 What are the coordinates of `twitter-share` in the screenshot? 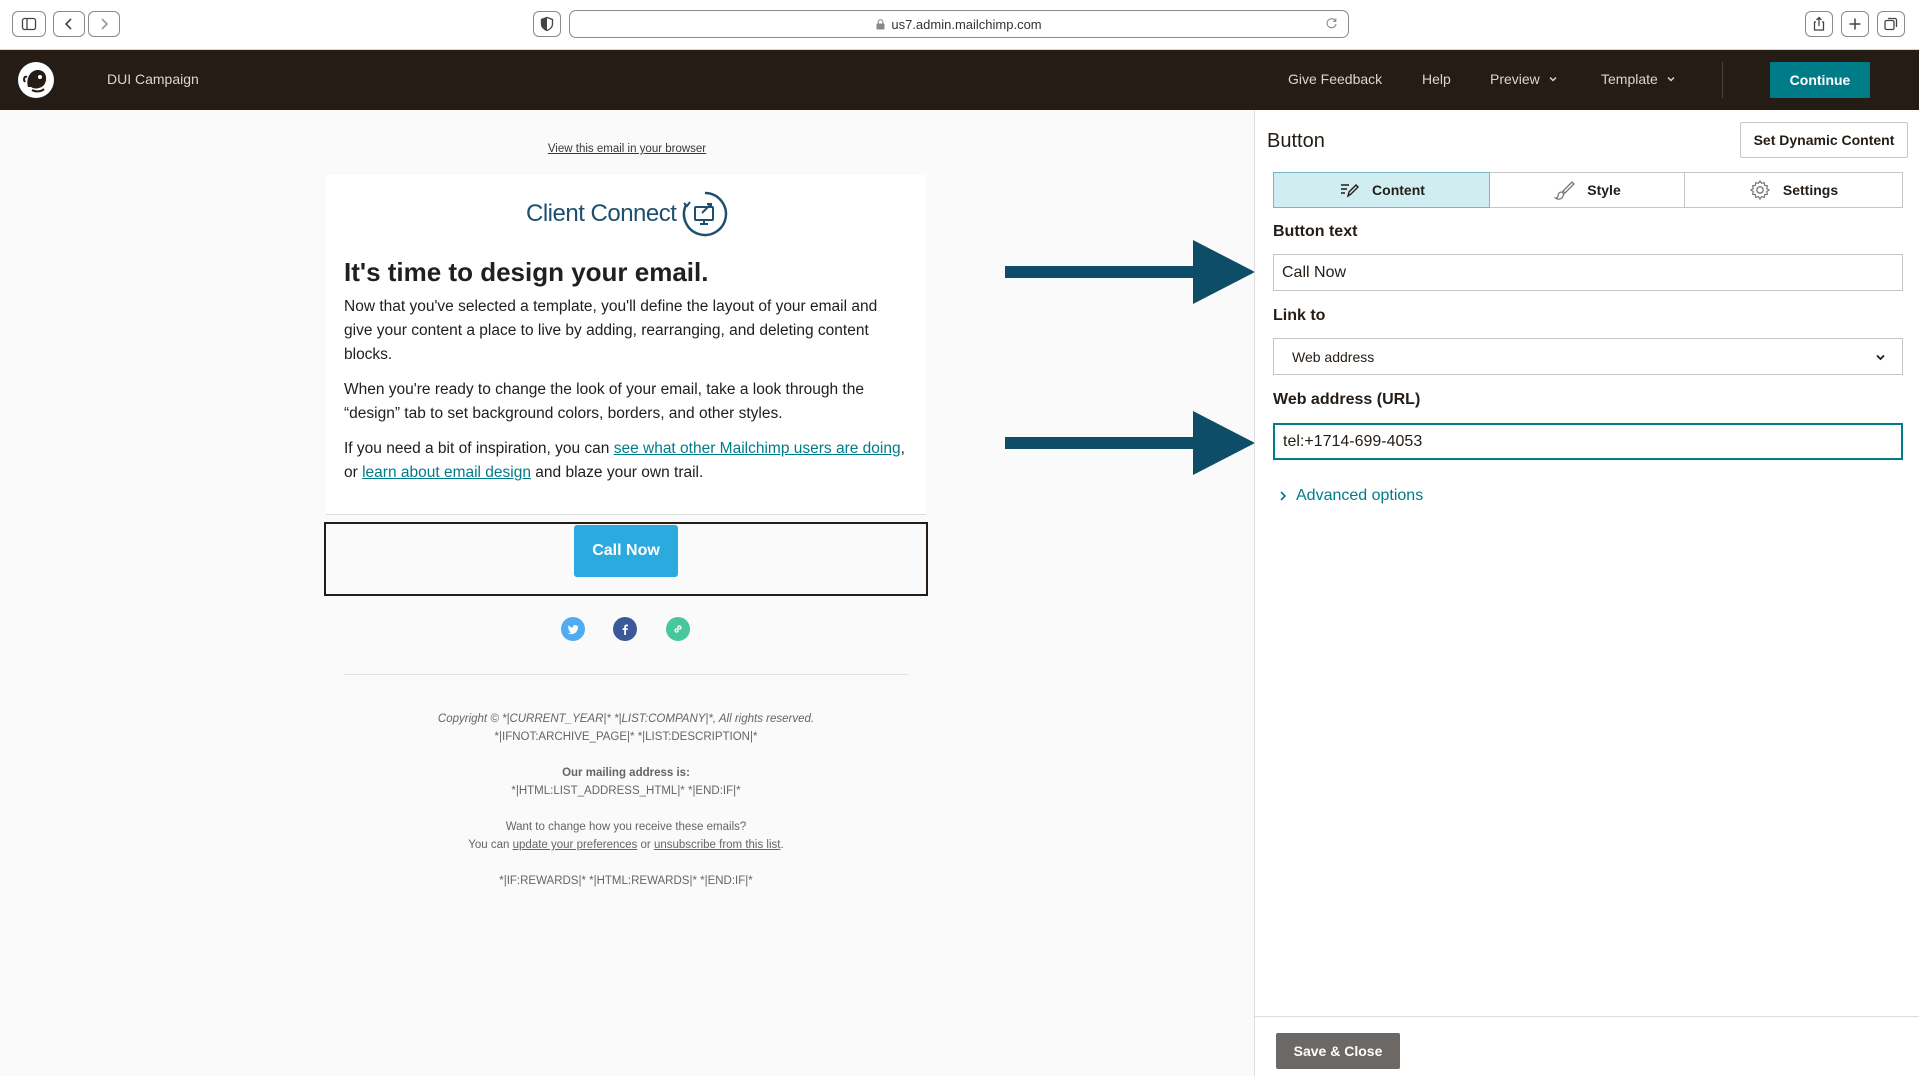 It's located at (573, 629).